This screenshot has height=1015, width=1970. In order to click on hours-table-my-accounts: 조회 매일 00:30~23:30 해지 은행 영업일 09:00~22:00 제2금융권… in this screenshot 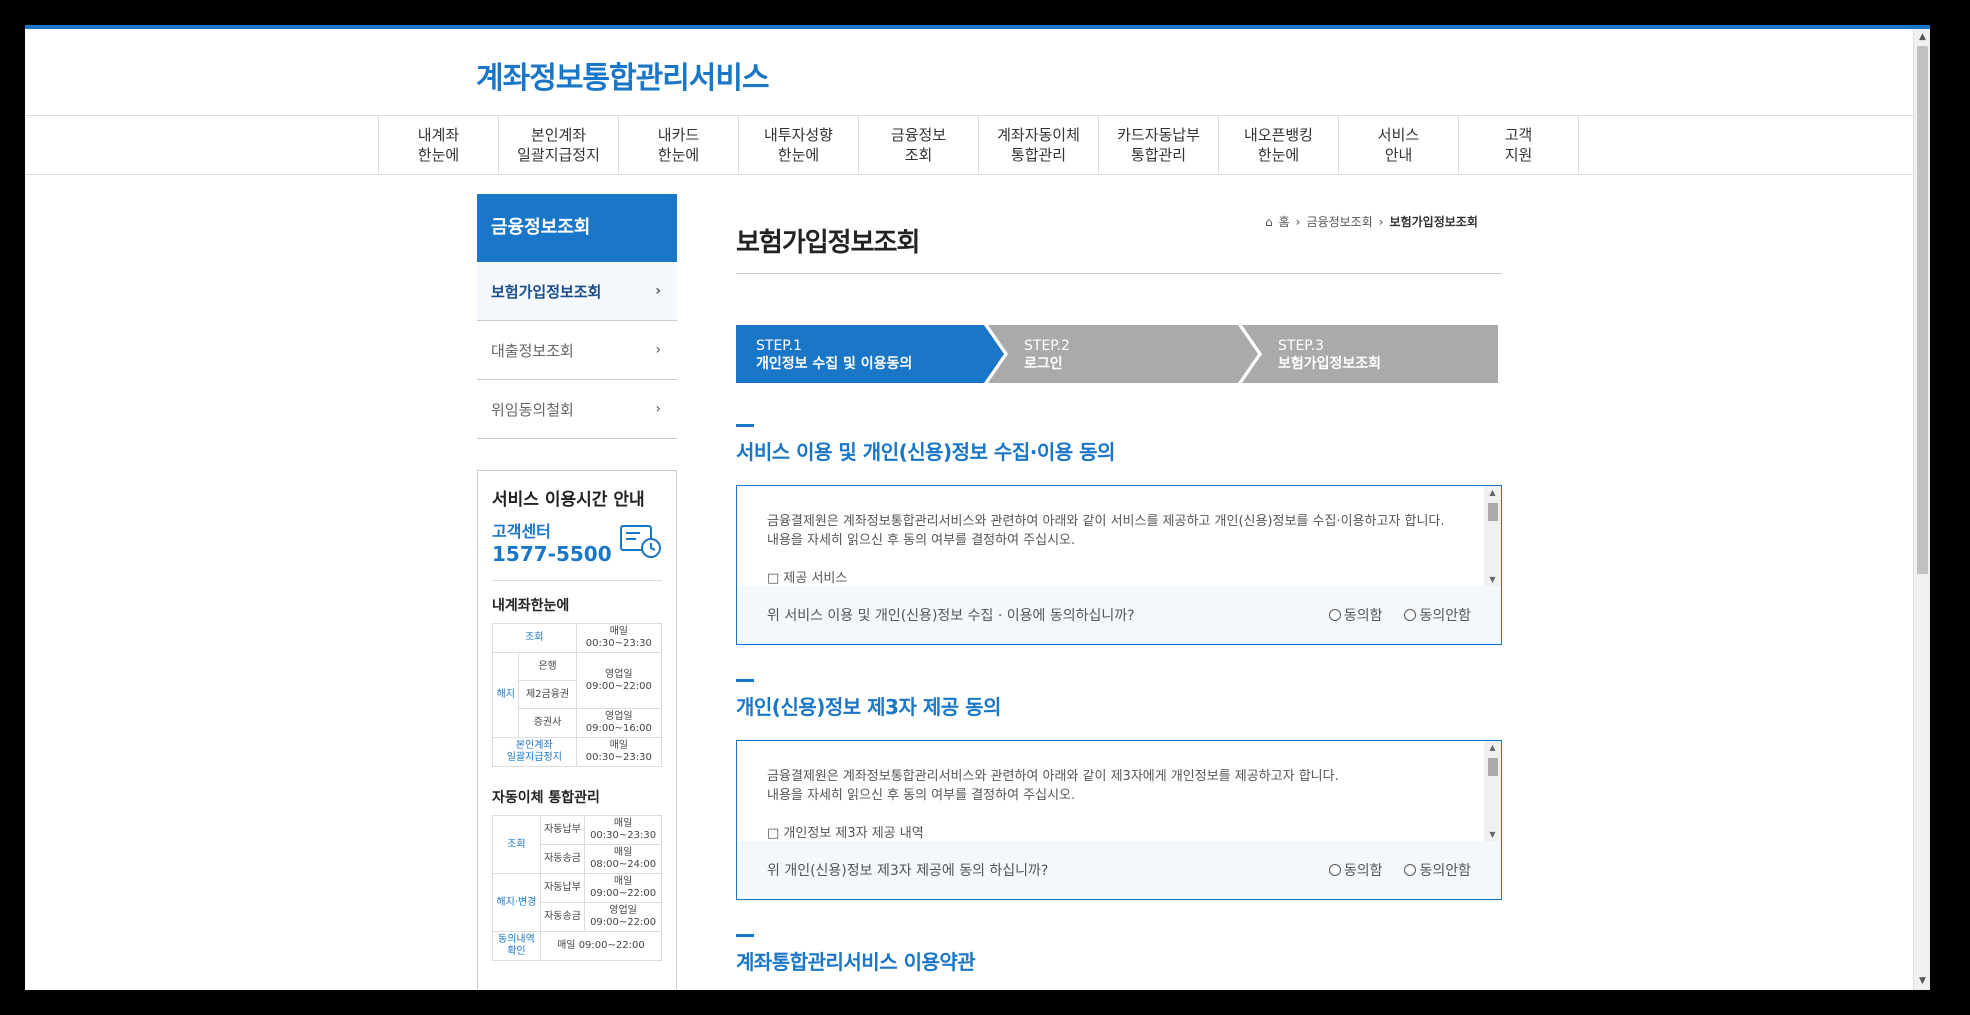, I will do `click(577, 695)`.